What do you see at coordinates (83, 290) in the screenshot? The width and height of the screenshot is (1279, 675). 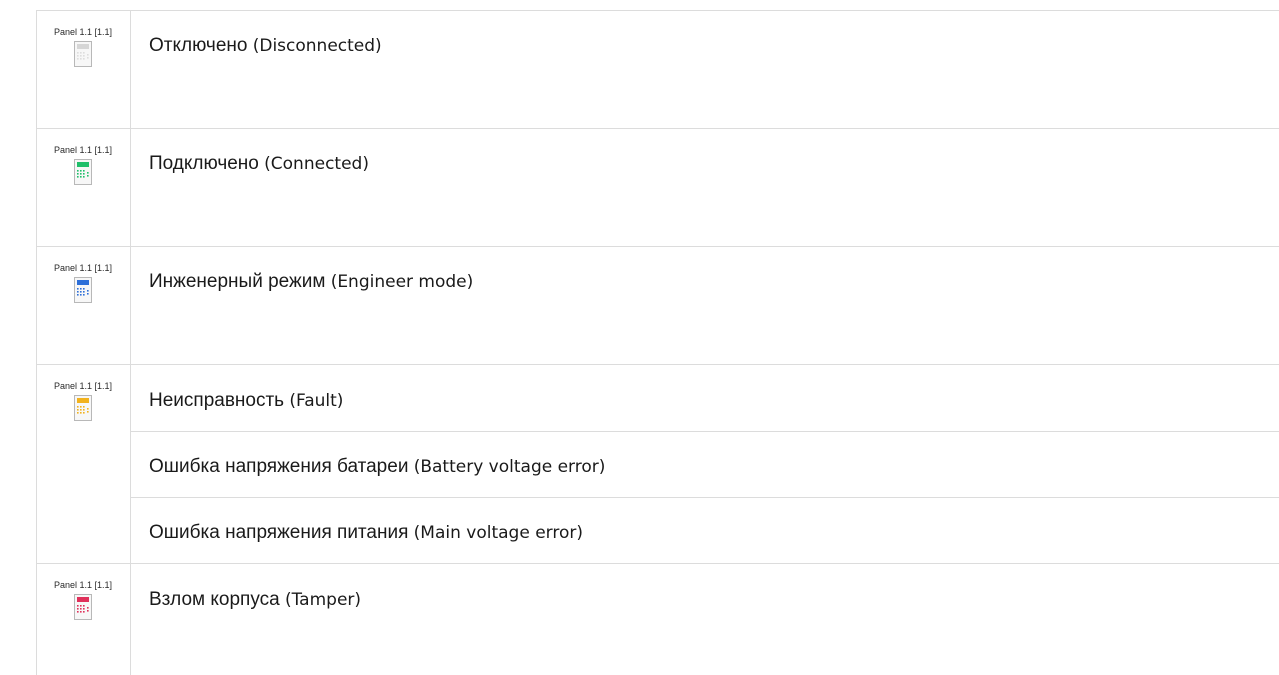 I see `panel-engineer-mode-icon` at bounding box center [83, 290].